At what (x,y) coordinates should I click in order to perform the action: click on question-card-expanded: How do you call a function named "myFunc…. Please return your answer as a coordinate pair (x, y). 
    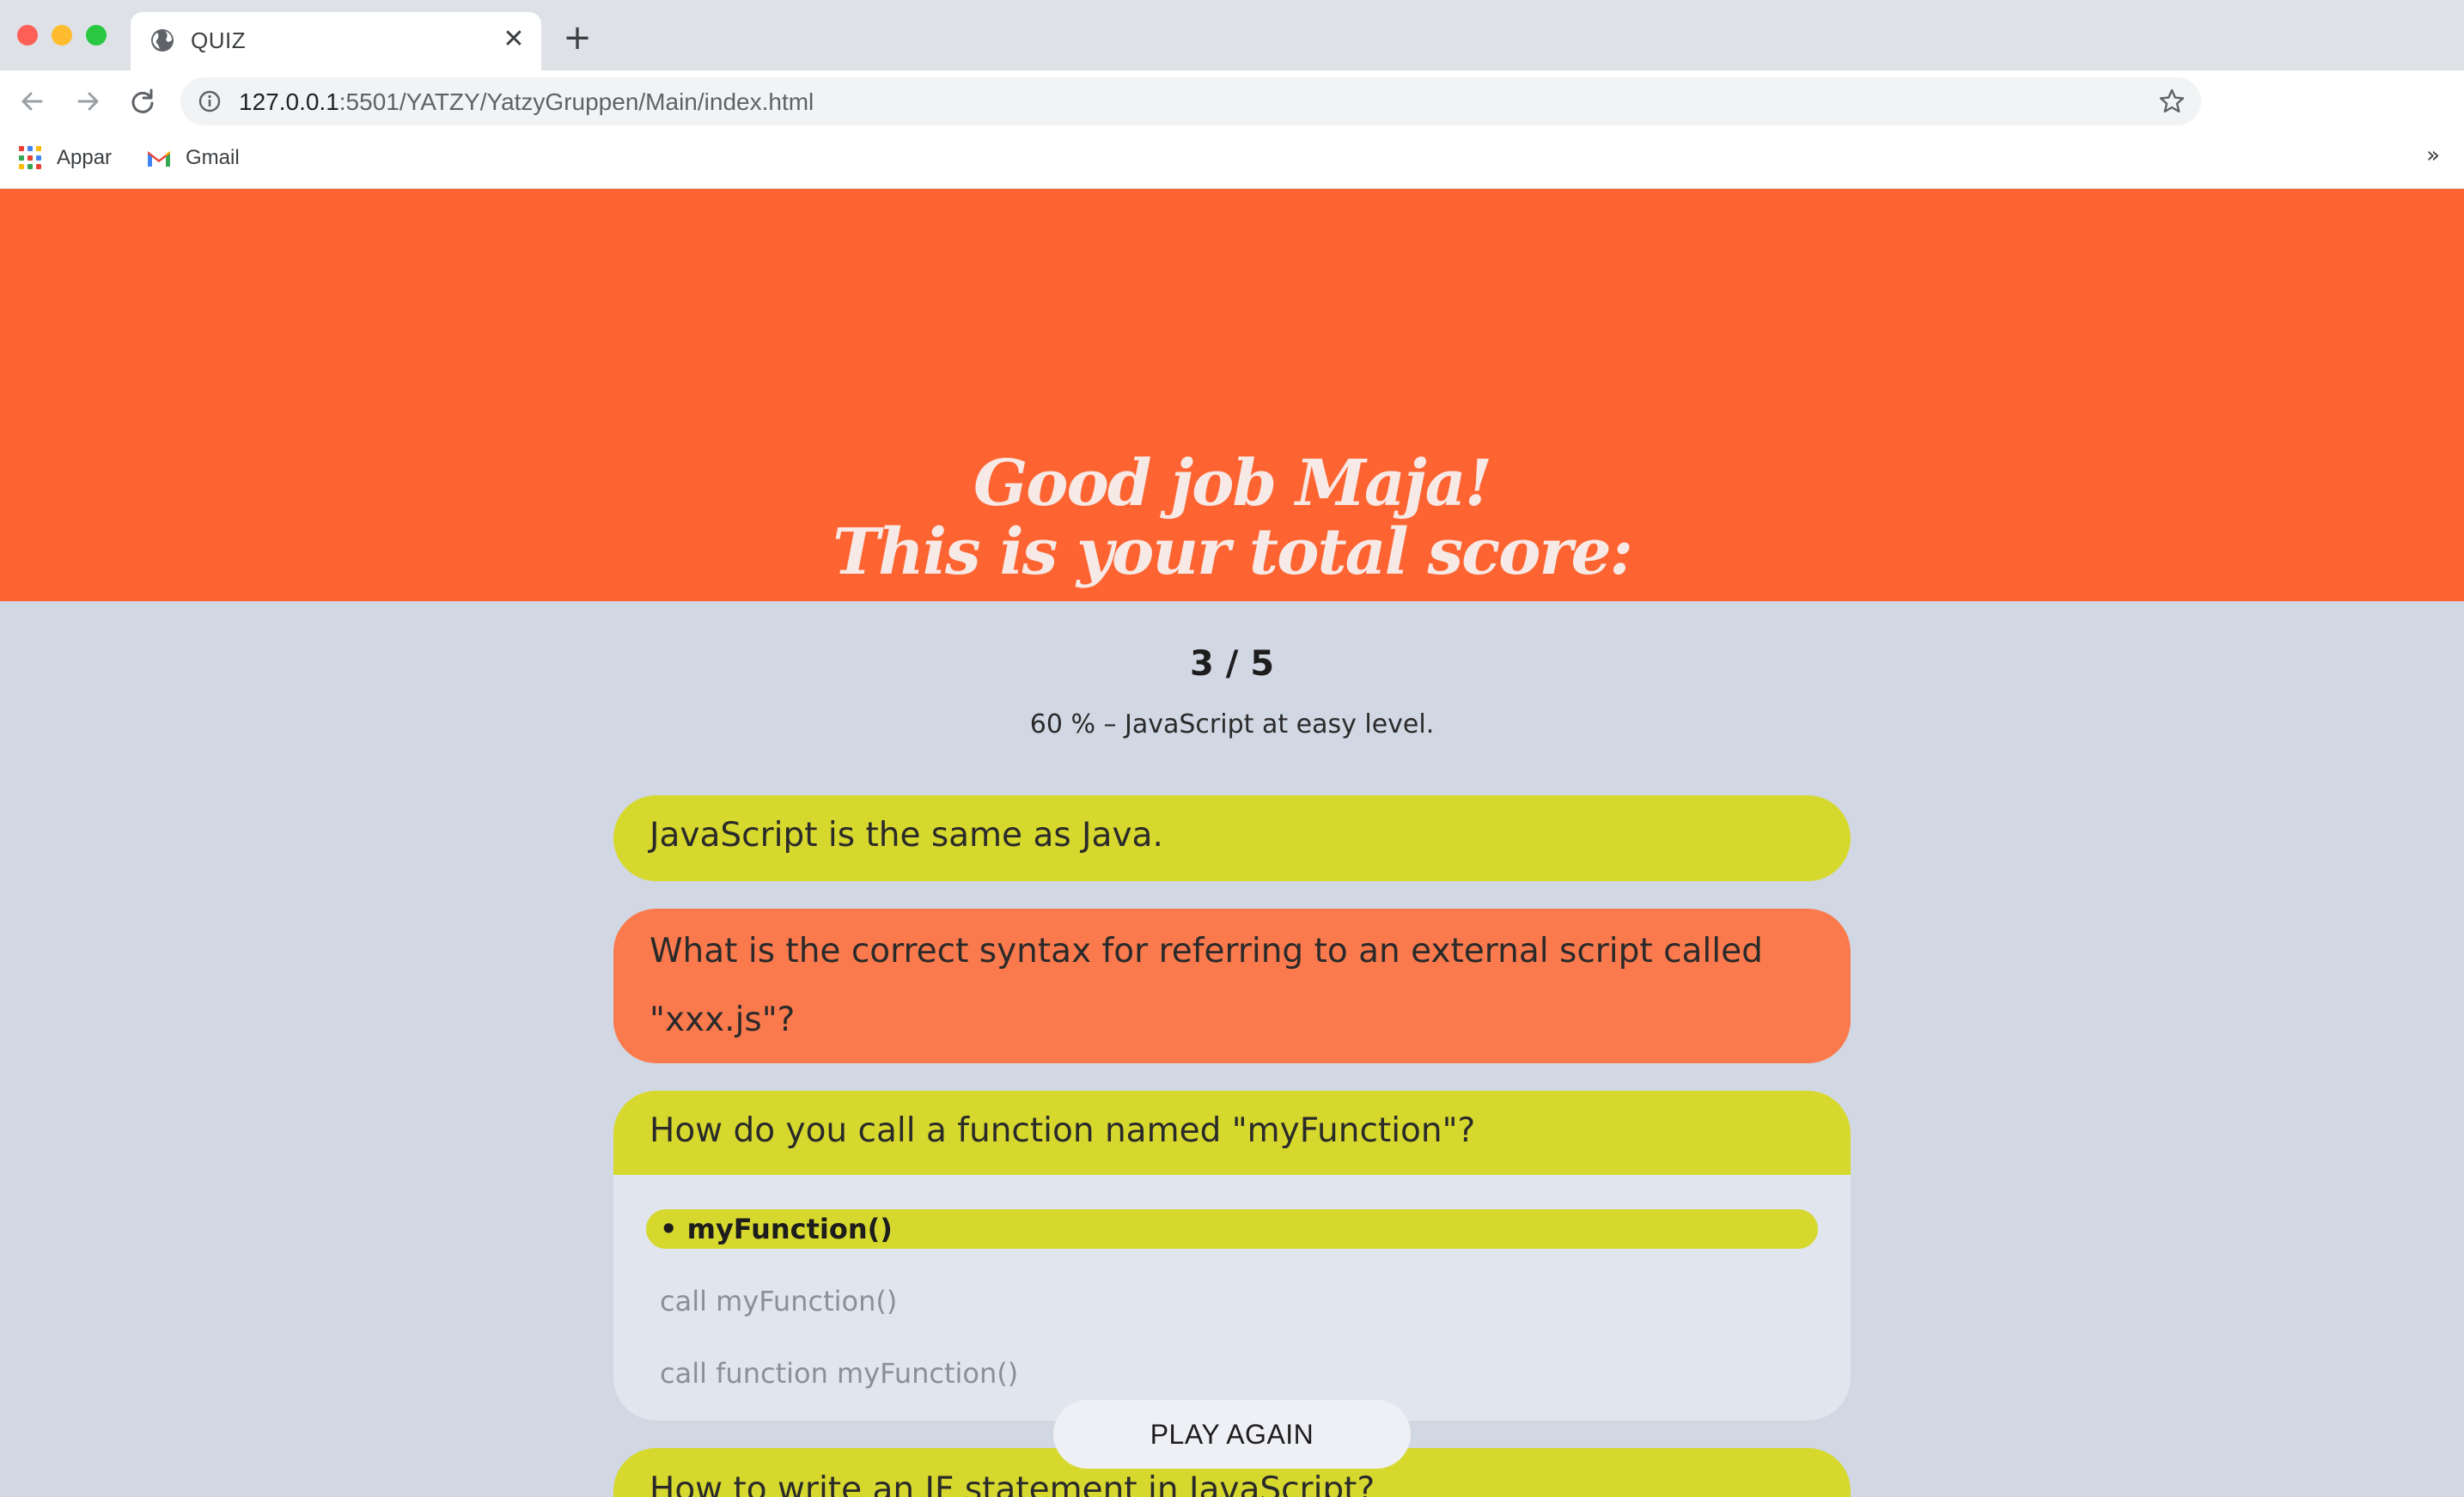
    Looking at the image, I should click on (1232, 1256).